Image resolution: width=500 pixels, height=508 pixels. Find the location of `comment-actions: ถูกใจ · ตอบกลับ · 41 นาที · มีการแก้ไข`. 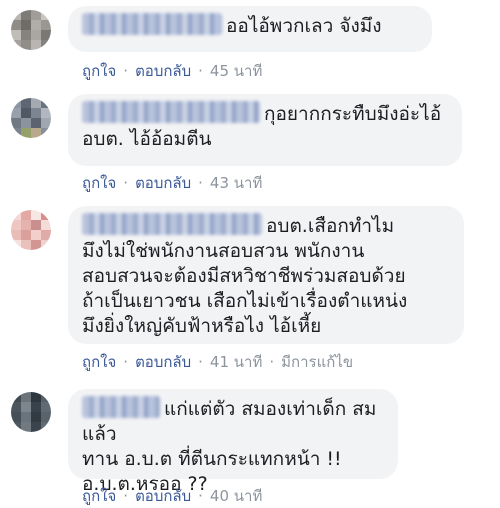

comment-actions: ถูกใจ · ตอบกลับ · 41 นาที · มีการแก้ไข is located at coordinates (217, 362).